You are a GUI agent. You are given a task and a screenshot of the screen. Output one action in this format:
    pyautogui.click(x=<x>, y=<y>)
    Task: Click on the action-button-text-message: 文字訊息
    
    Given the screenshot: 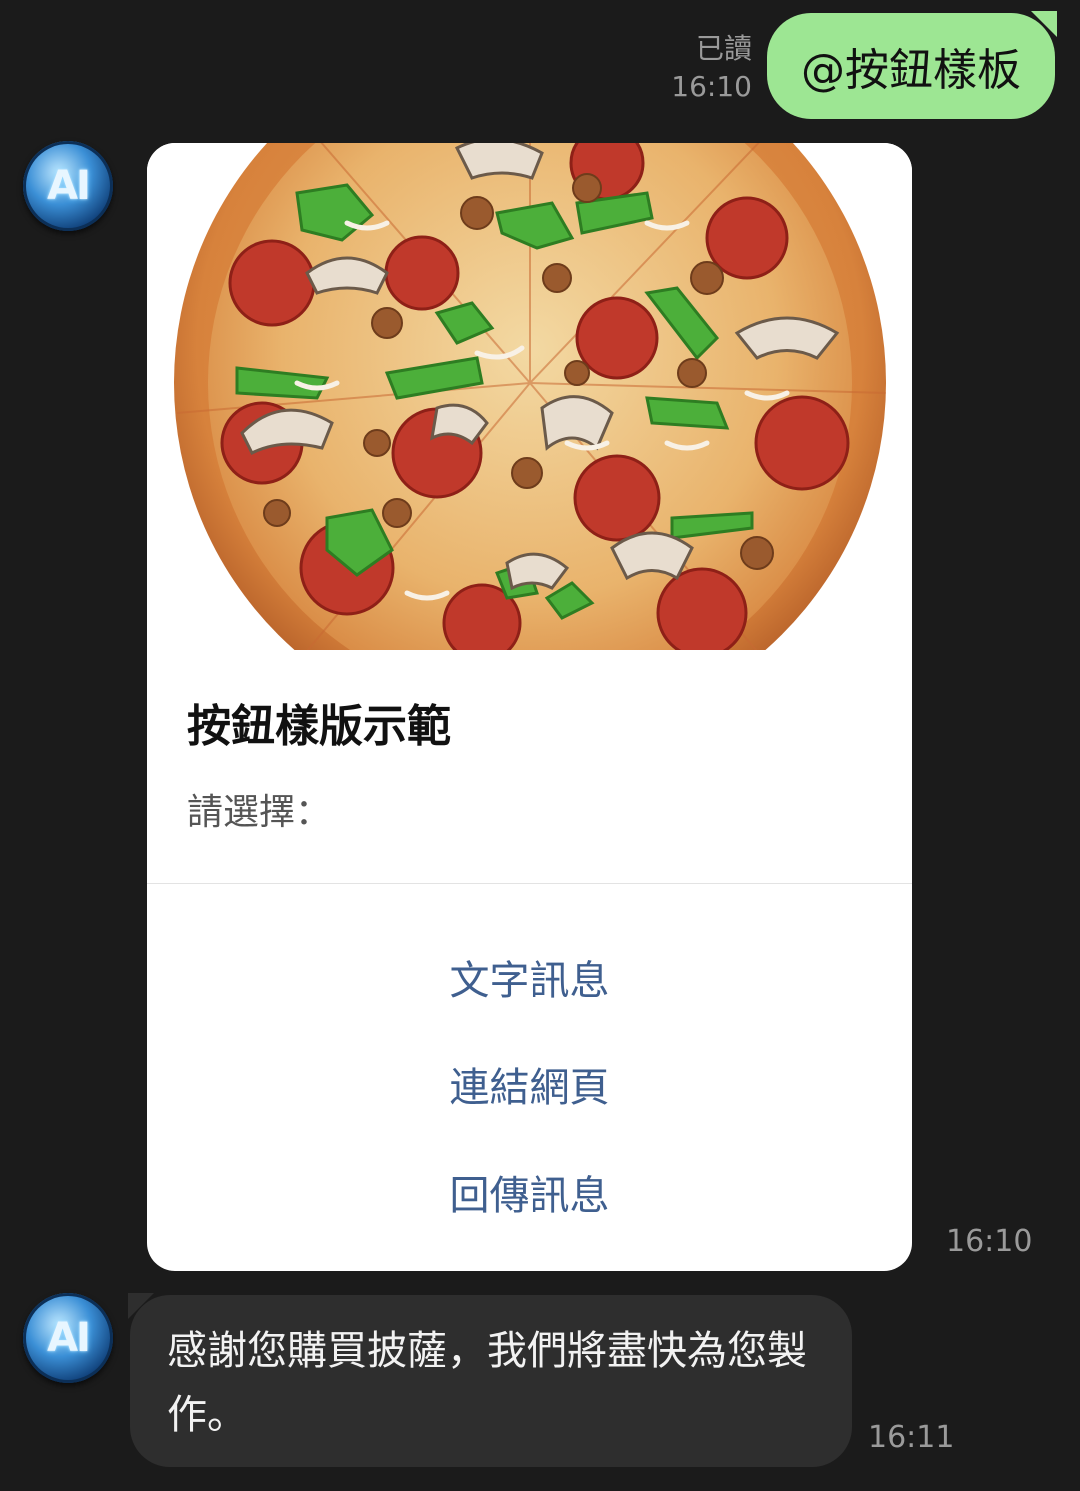 What is the action you would take?
    pyautogui.click(x=529, y=977)
    